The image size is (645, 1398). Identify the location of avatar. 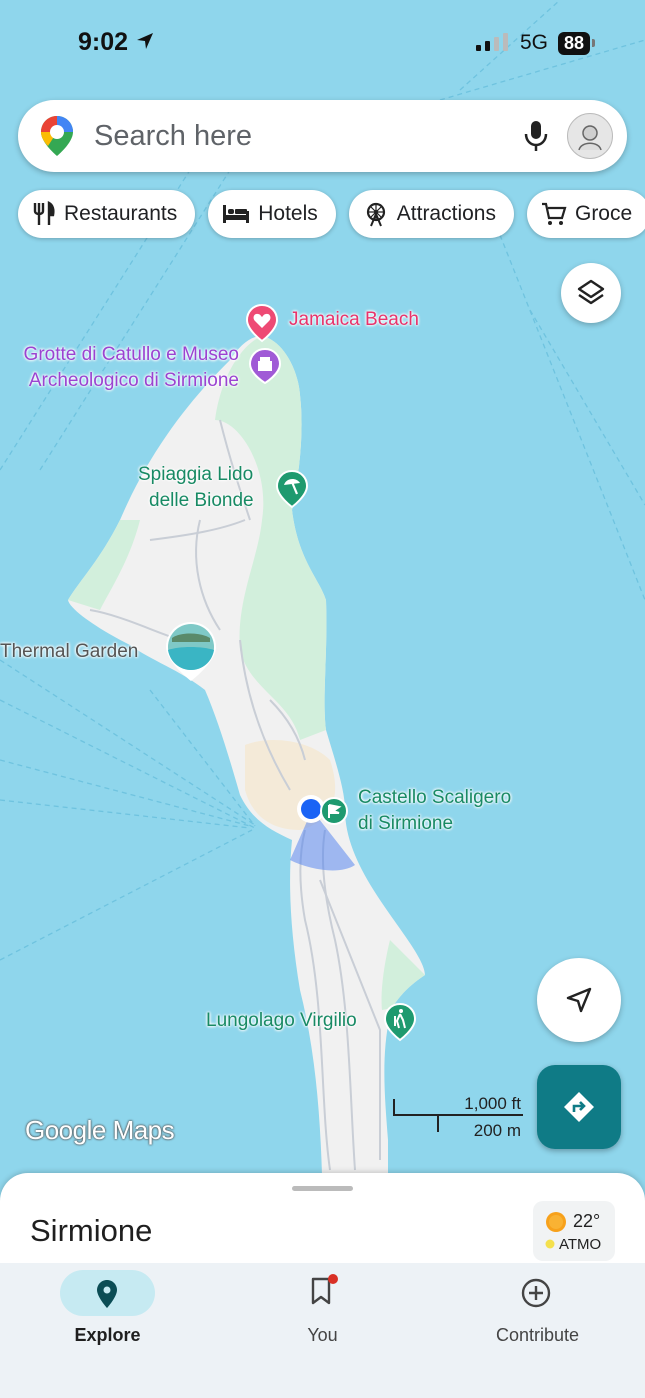
(590, 136).